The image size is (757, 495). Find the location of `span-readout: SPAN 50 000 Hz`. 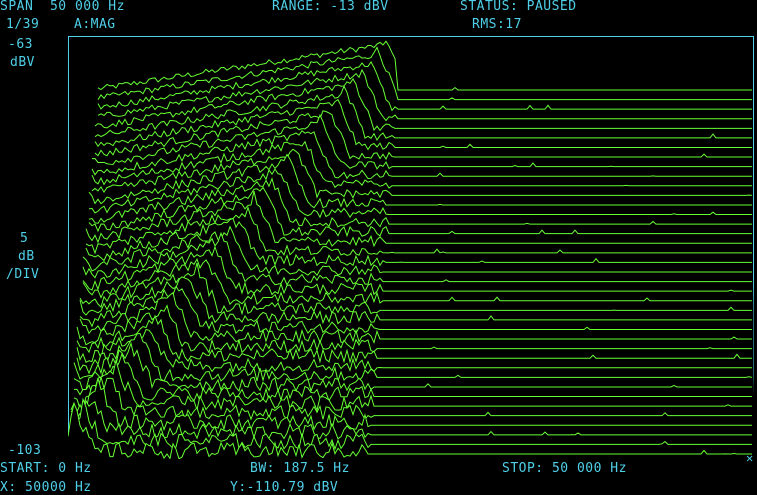

span-readout: SPAN 50 000 Hz is located at coordinates (62, 7).